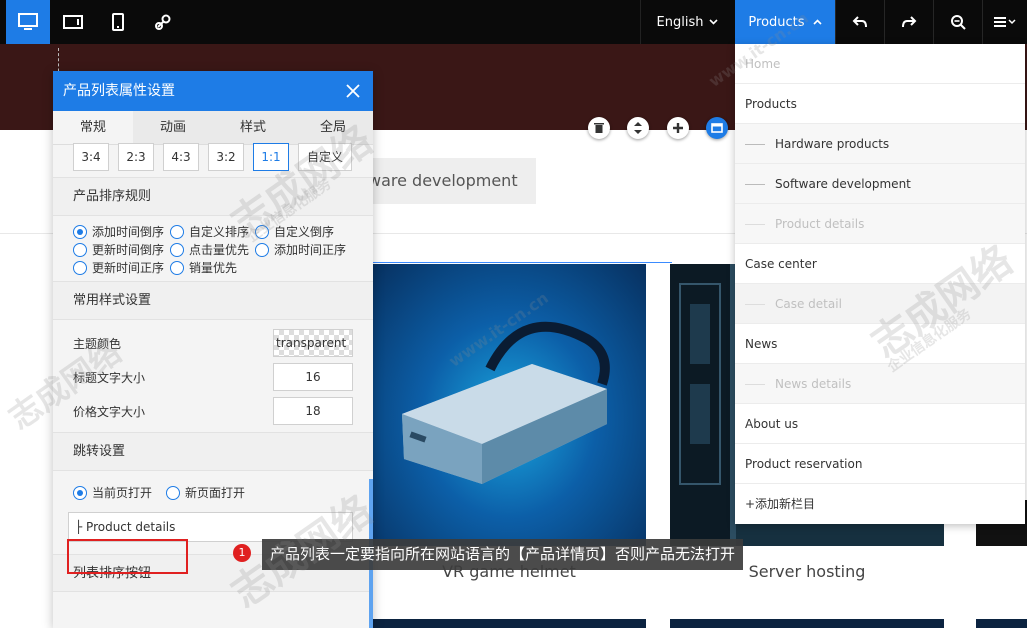 The image size is (1027, 628). Describe the element at coordinates (313, 377) in the screenshot. I see `title-size-input: 16` at that location.